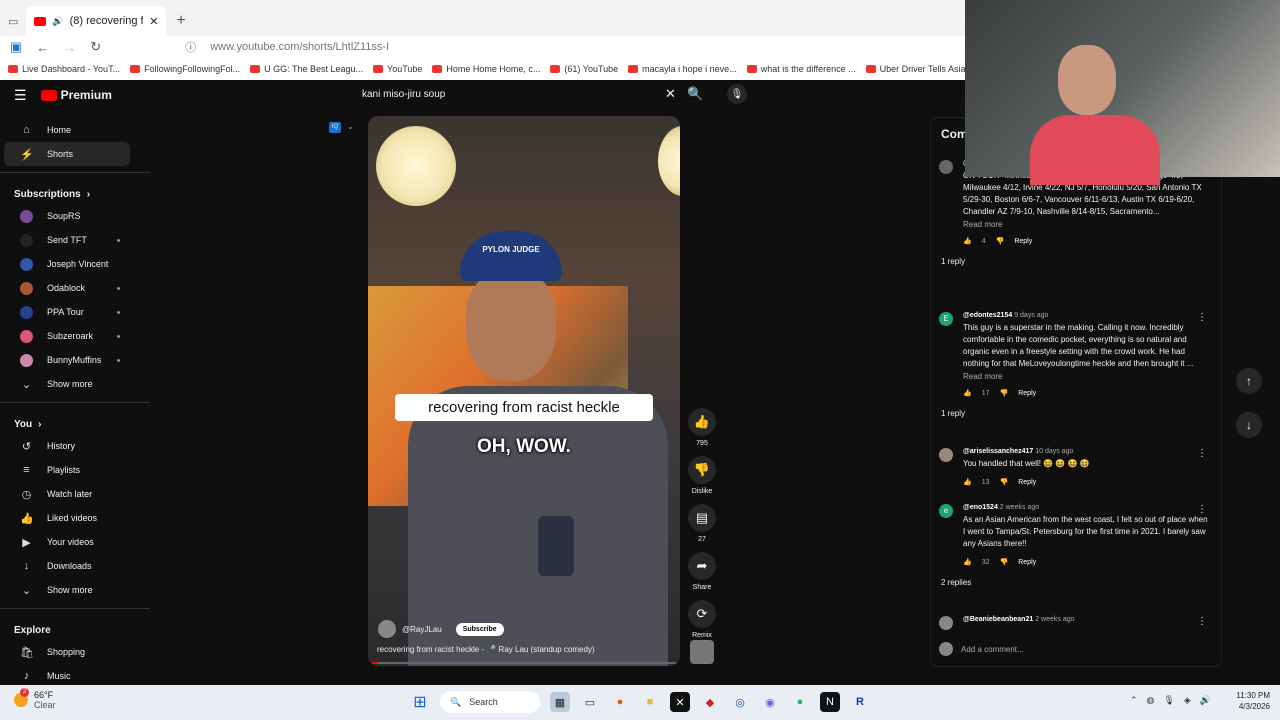  What do you see at coordinates (69, 47) in the screenshot?
I see `forward-icon: →` at bounding box center [69, 47].